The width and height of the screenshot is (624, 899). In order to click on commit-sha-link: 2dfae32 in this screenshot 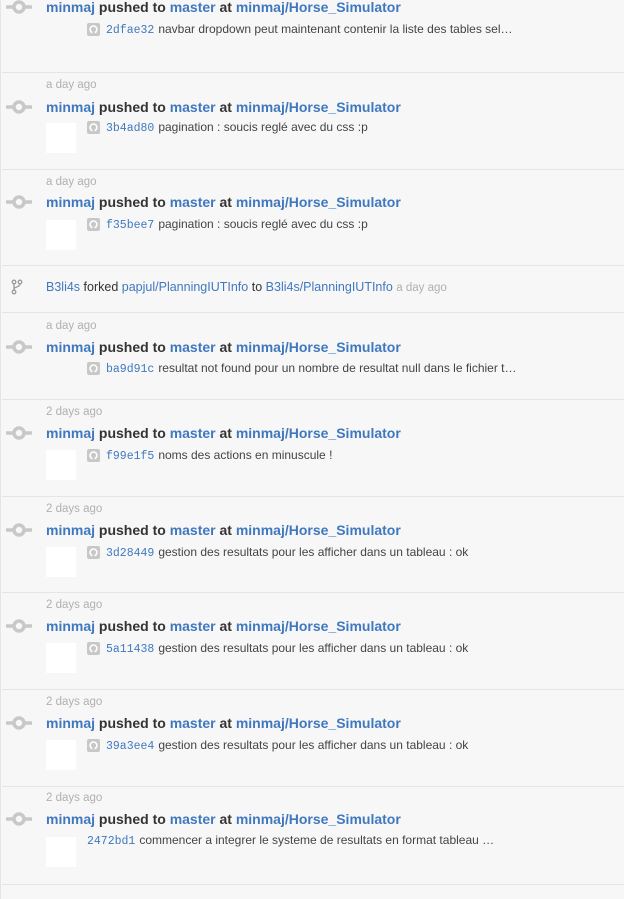, I will do `click(130, 30)`.